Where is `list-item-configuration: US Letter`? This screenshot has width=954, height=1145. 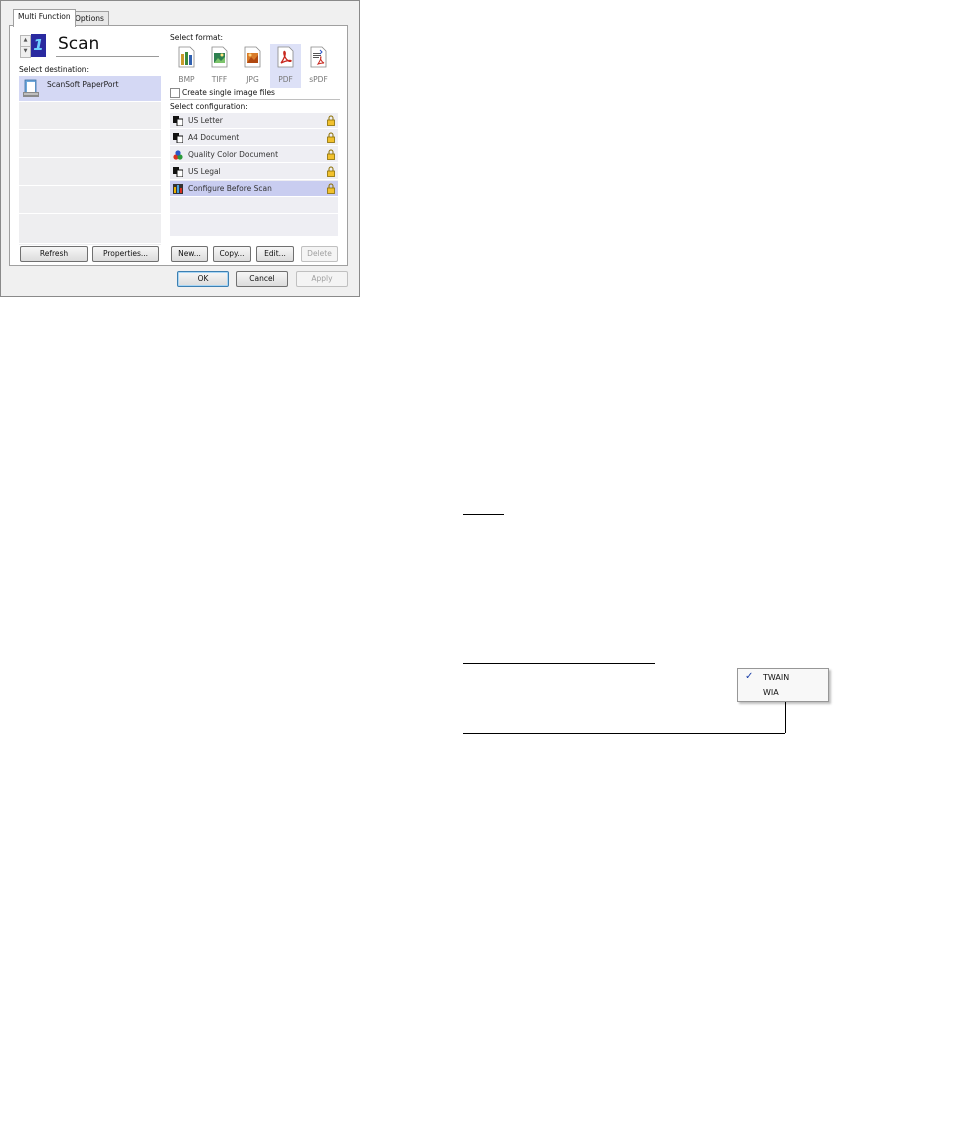
list-item-configuration: US Letter is located at coordinates (254, 121).